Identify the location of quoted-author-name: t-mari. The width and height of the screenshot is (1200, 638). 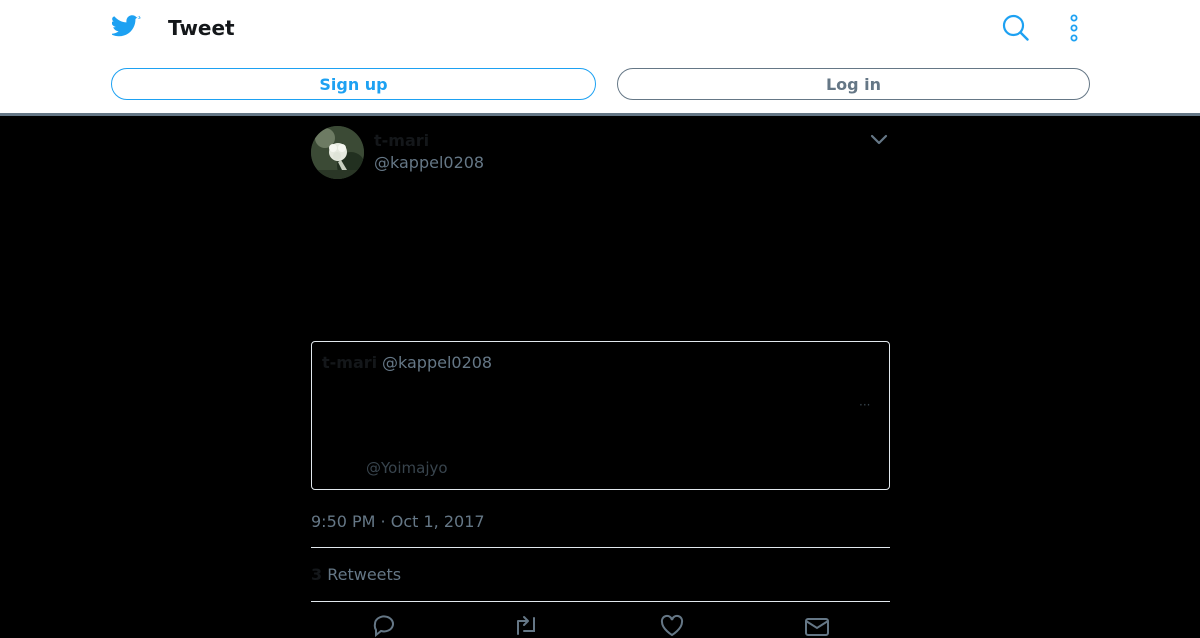
(350, 362).